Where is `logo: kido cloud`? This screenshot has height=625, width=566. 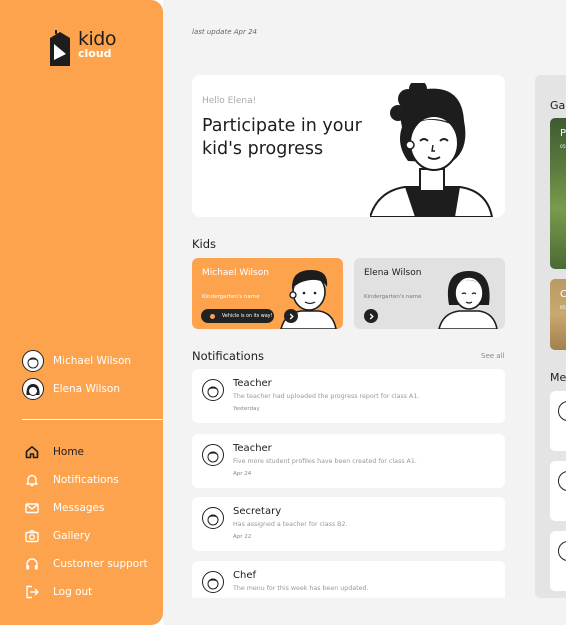 logo: kido cloud is located at coordinates (81, 49).